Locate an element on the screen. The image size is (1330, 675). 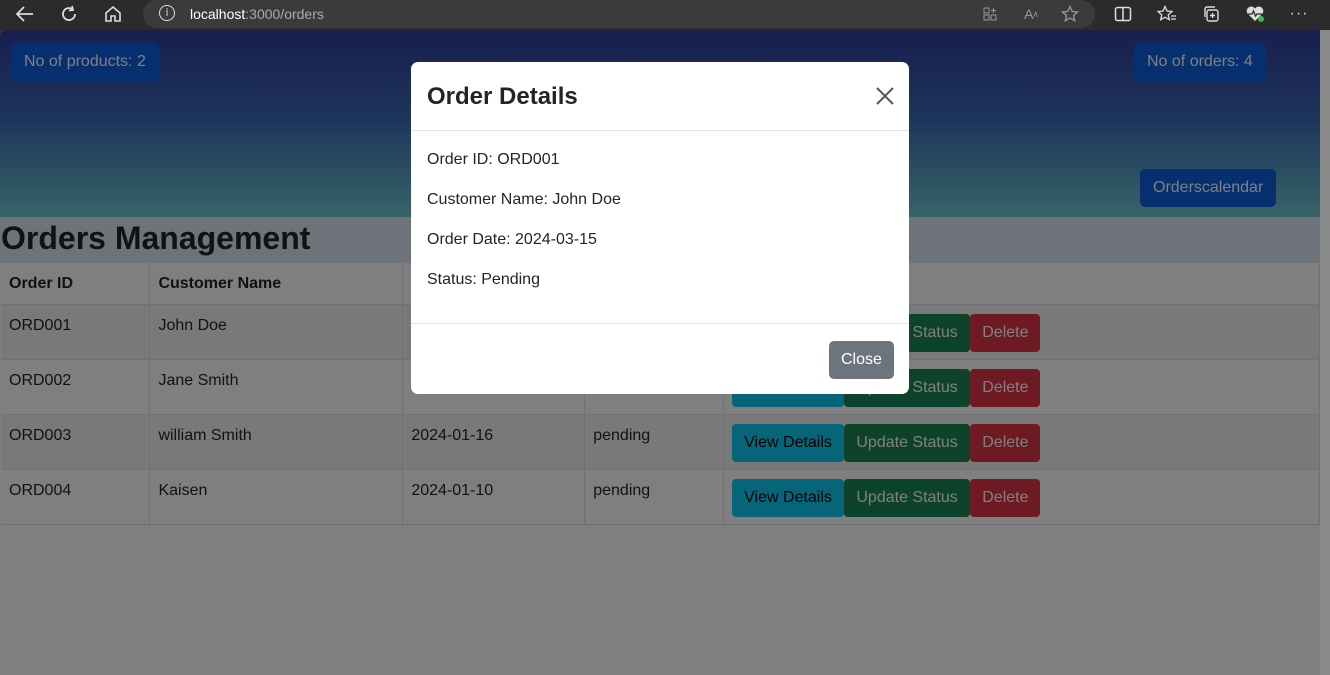
order-date-detail: Order Date: 2024-03-15 is located at coordinates (512, 239).